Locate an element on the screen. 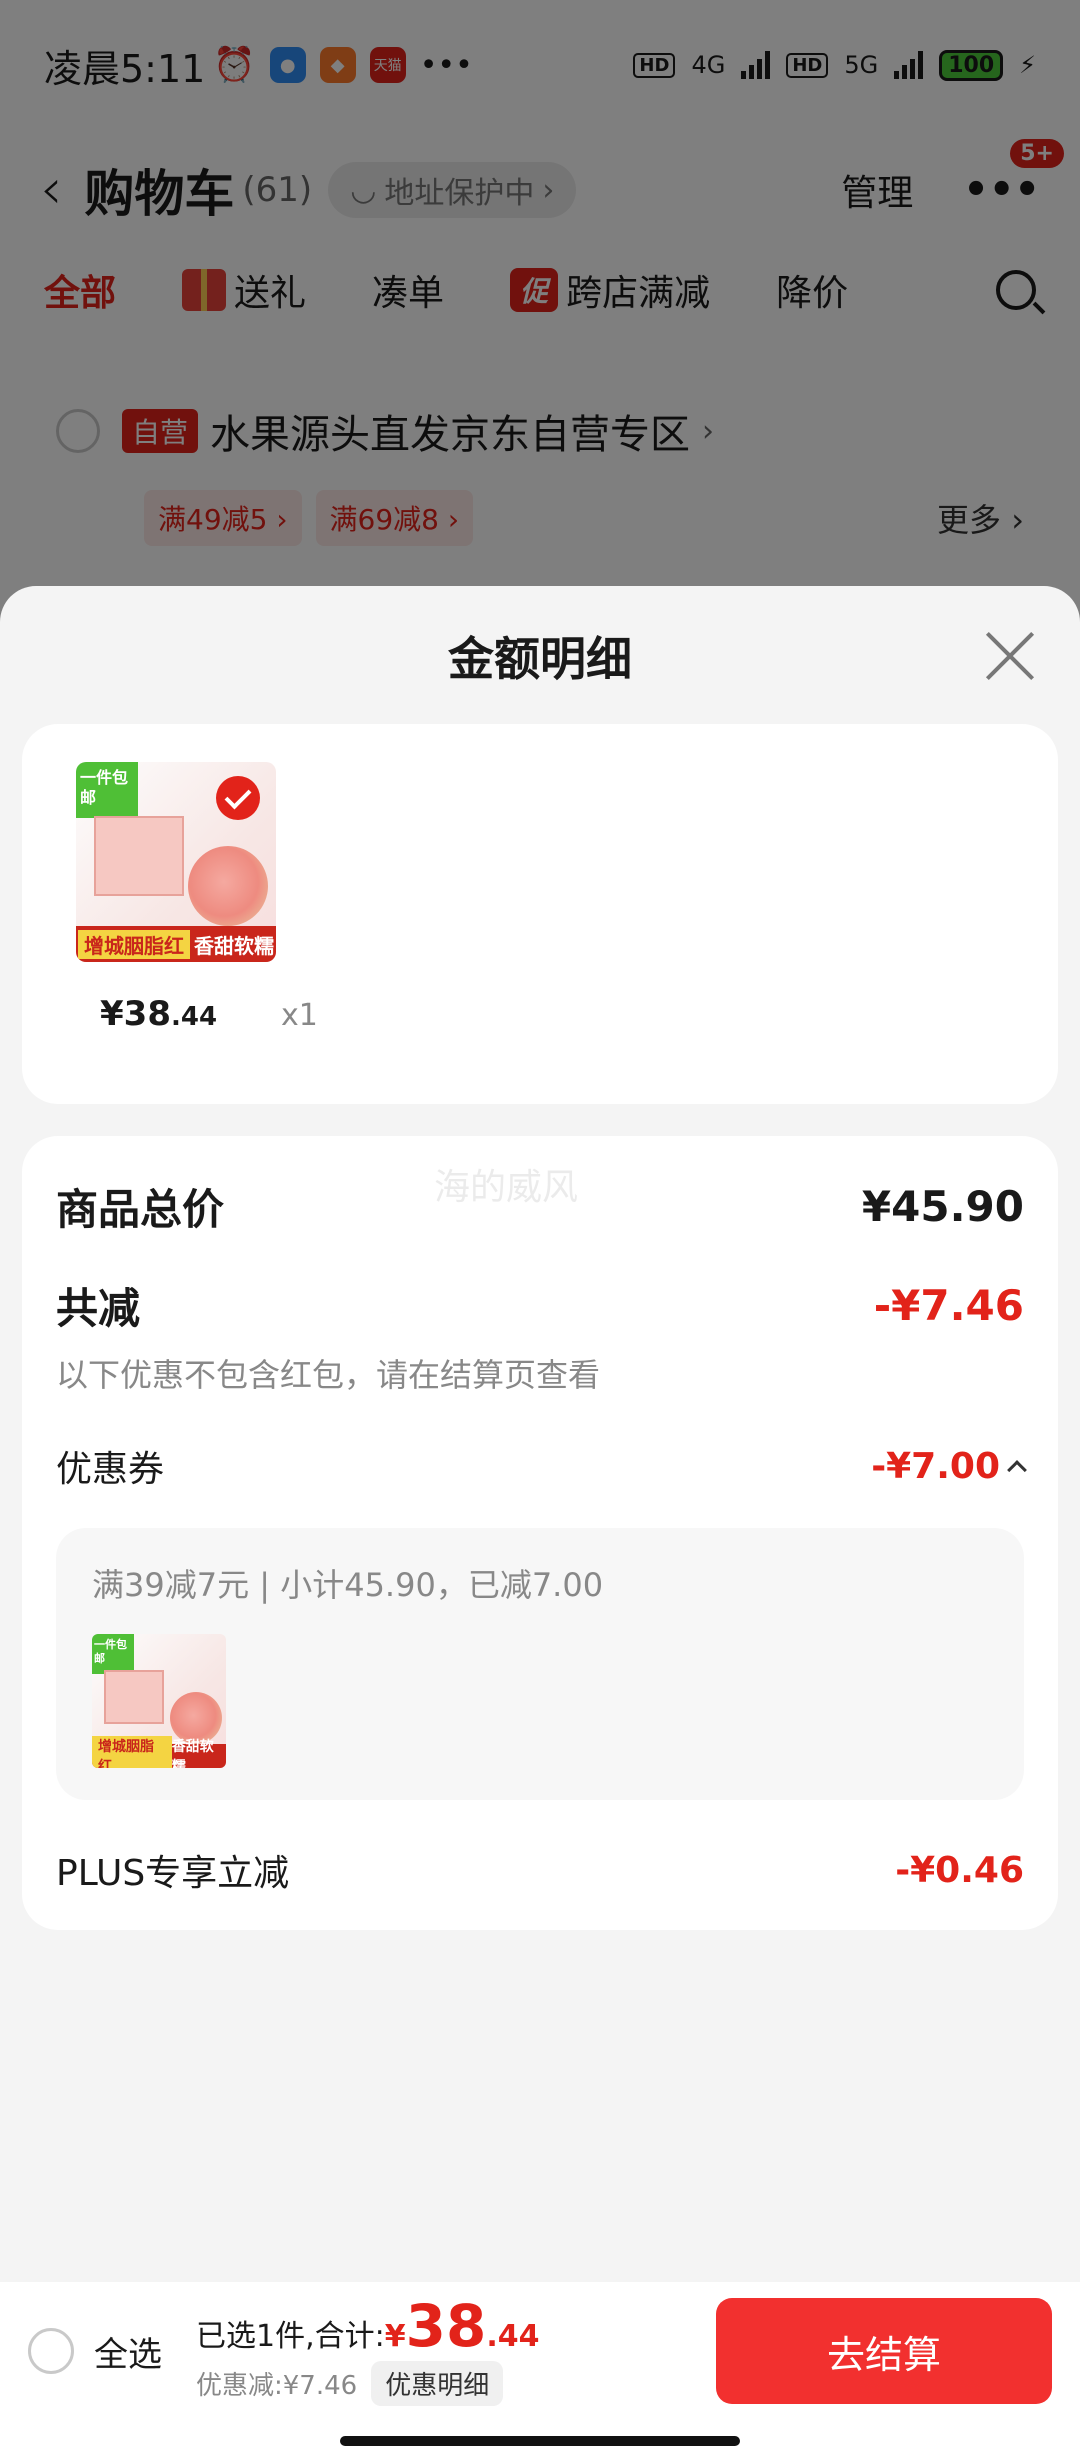 Image resolution: width=1080 pixels, height=2460 pixels. coupon-description: 满39减7元 | 小计45.90，已减7.00 is located at coordinates (348, 1585).